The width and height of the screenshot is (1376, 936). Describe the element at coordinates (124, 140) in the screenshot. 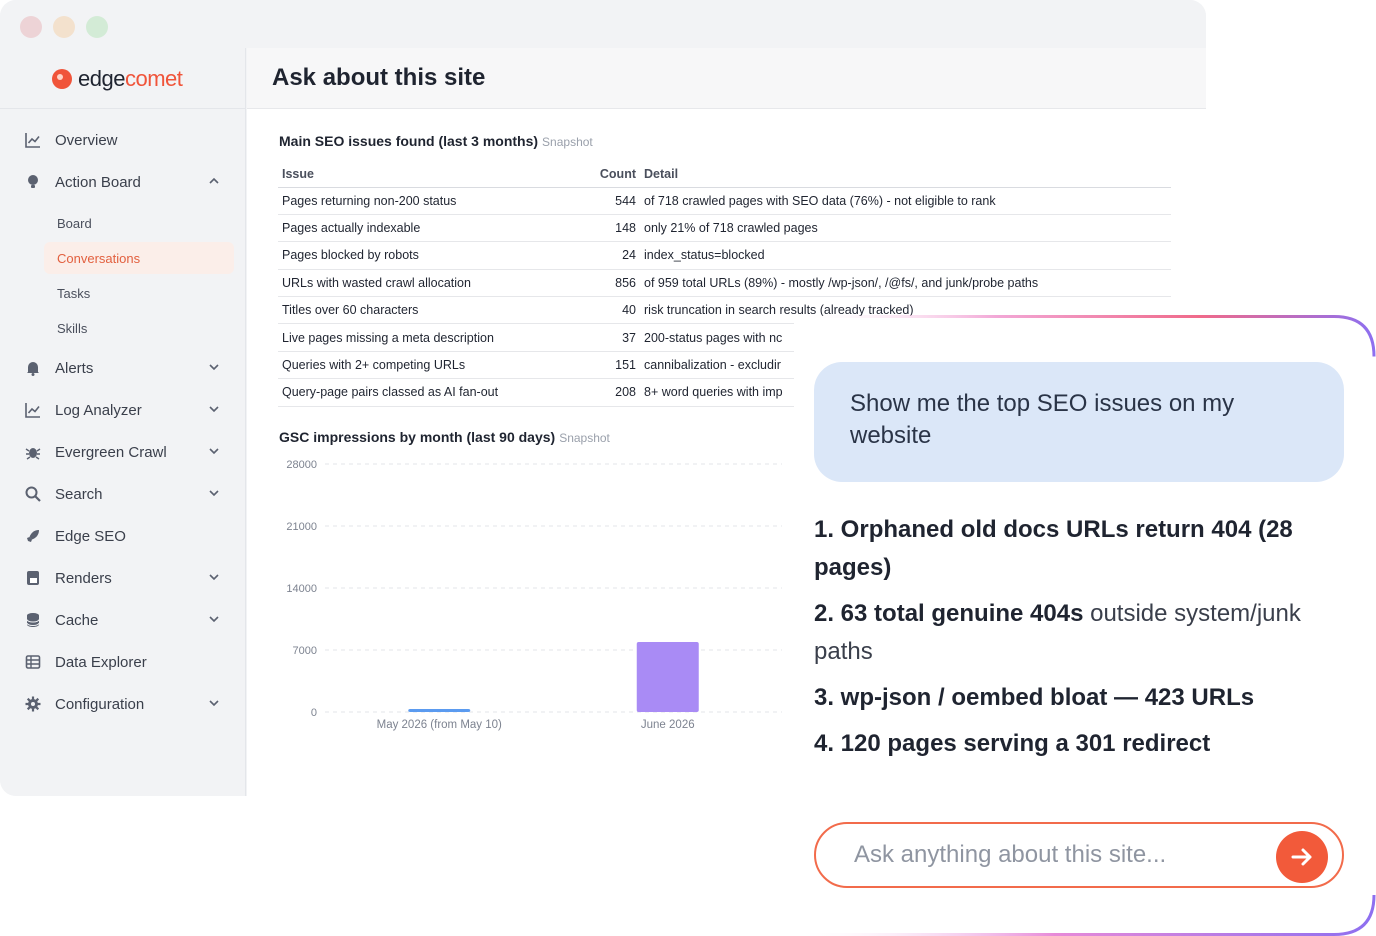

I see `sidebar-item-overview: Overview` at that location.